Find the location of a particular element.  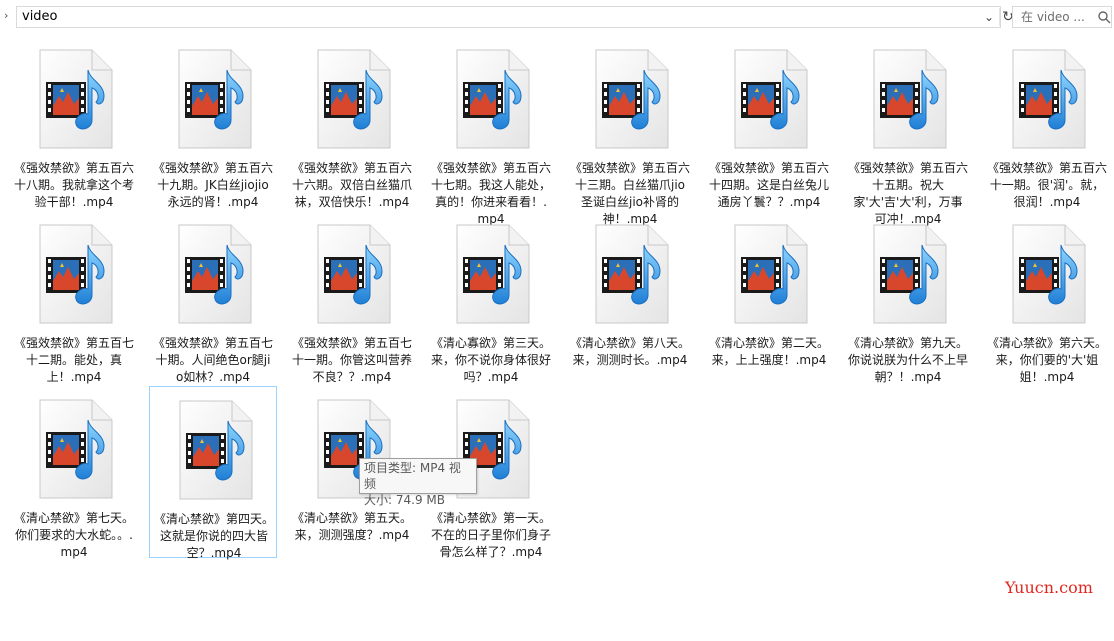

file-name-label: 《清心禁欲》第二天。来，上上强度！.mp4 is located at coordinates (769, 351).